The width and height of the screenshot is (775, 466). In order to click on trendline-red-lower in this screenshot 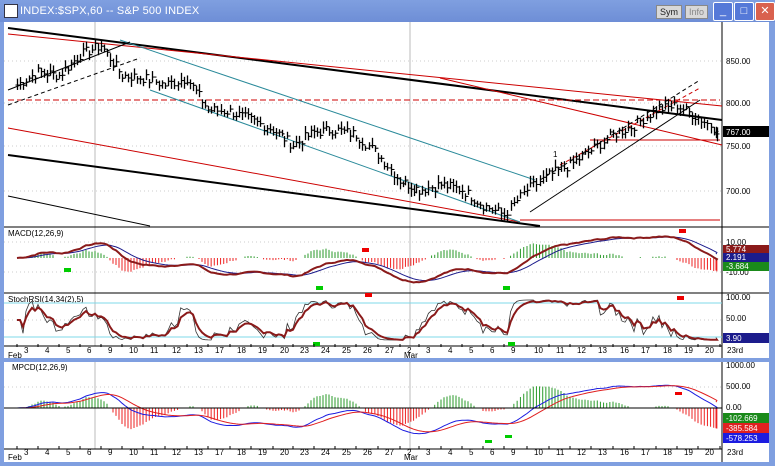, I will do `click(264, 175)`.